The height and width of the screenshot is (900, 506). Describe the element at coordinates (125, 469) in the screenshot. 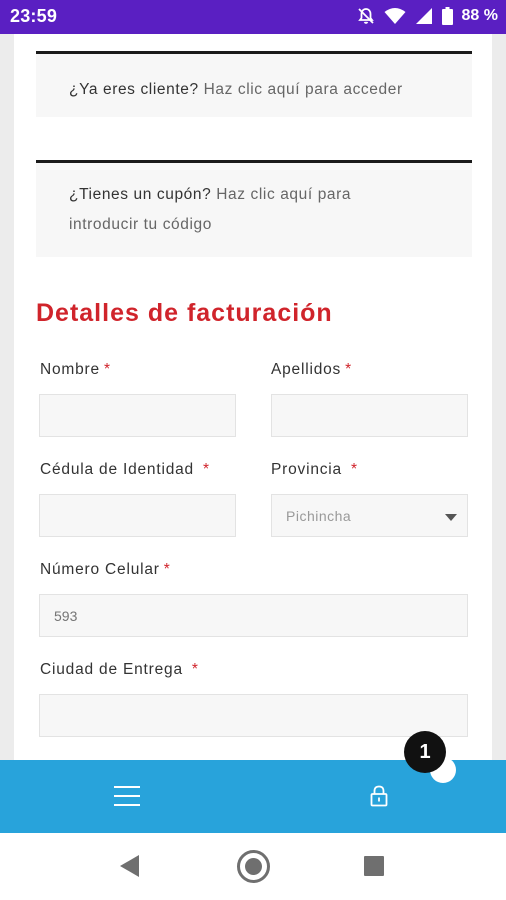

I see `cedula-label: Cédula de Identidad *` at that location.